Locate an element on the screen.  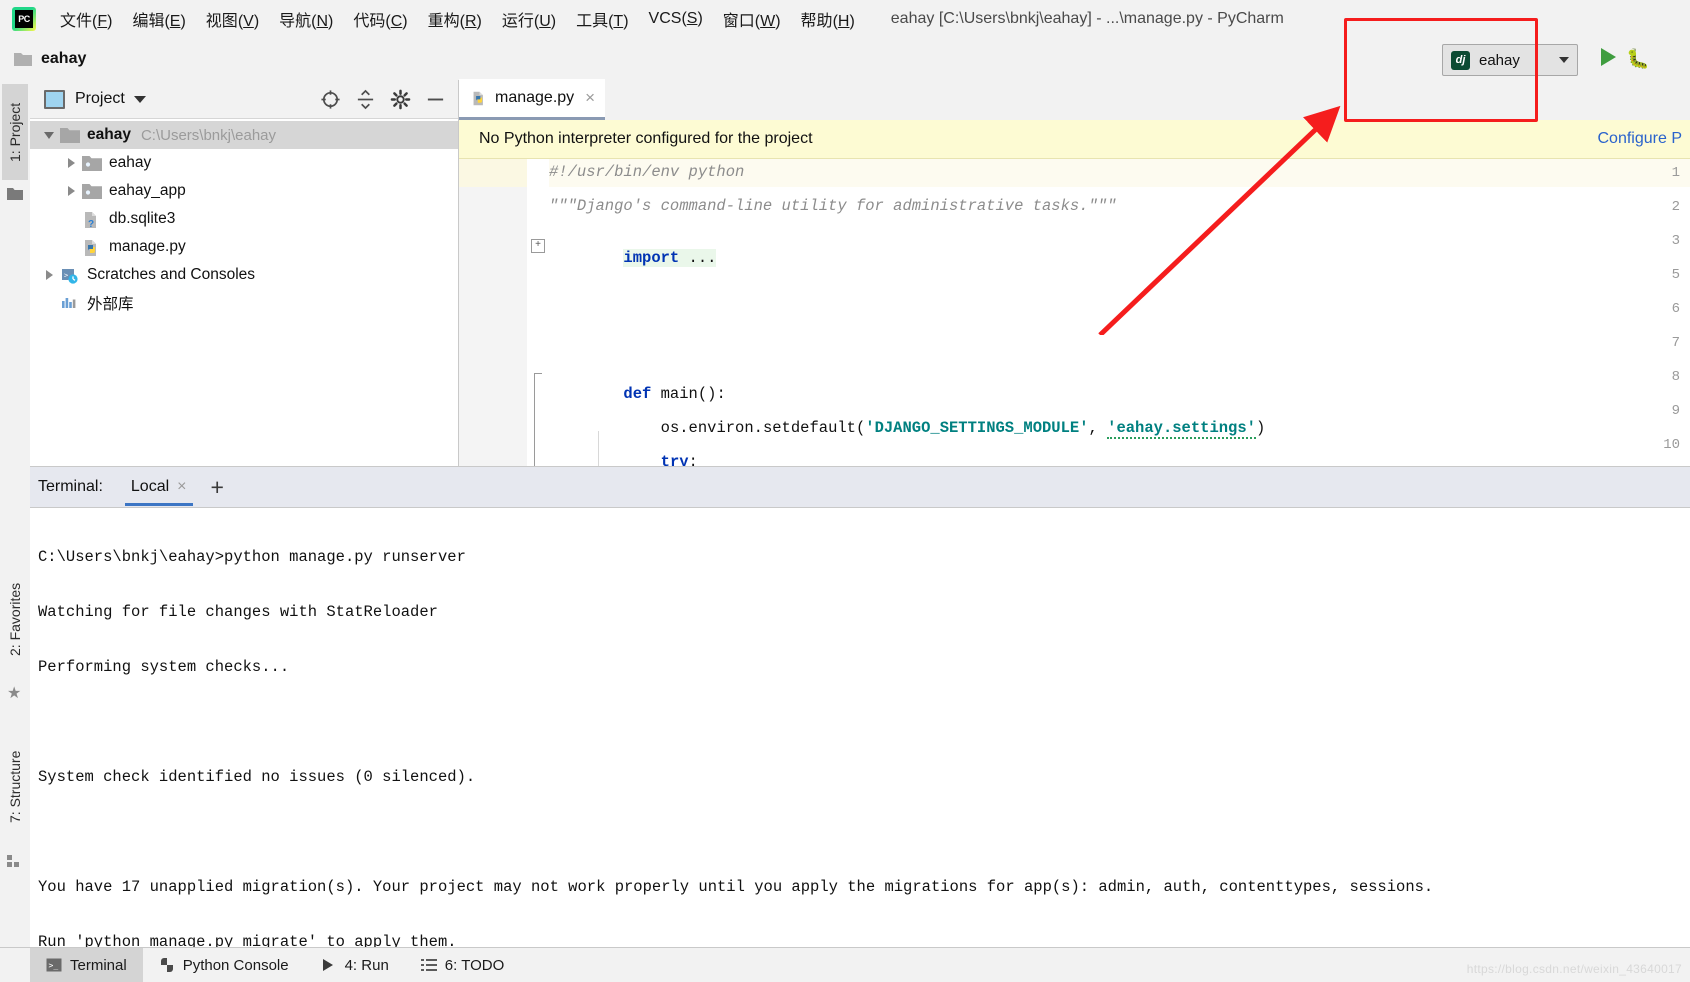
menu-label: 运行 is located at coordinates (517, 21).